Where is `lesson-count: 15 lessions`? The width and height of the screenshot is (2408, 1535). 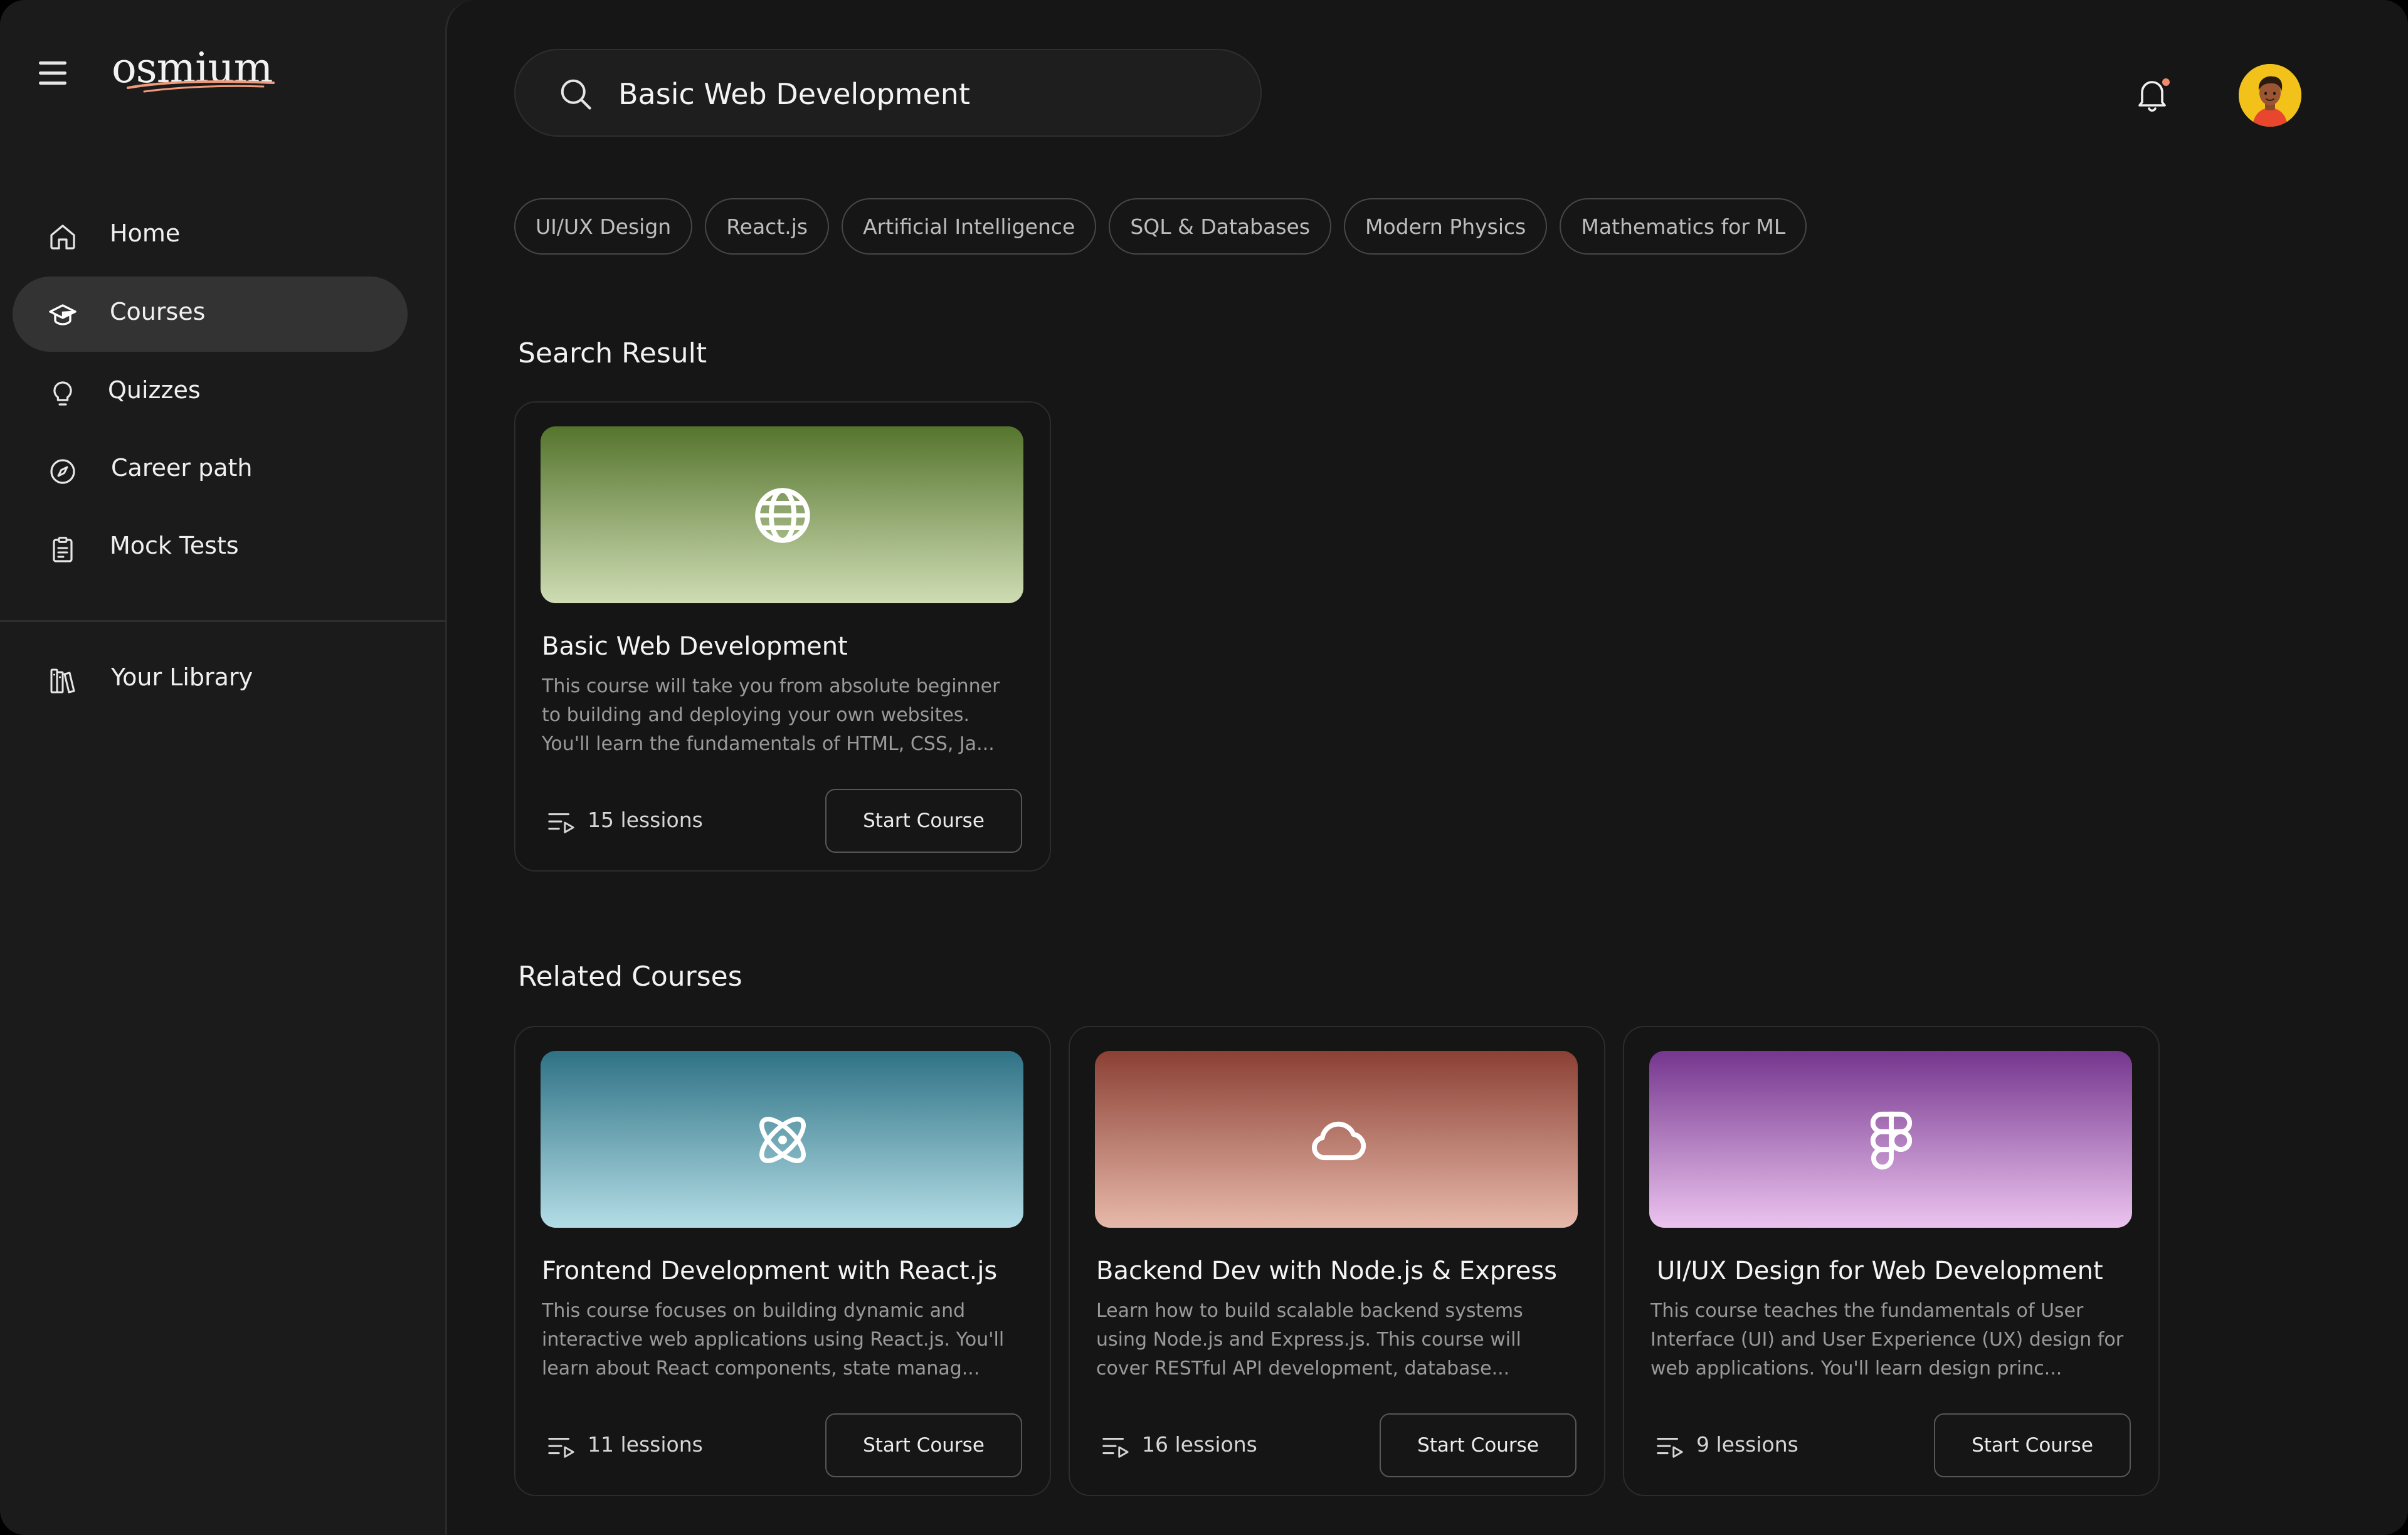 lesson-count: 15 lessions is located at coordinates (645, 820).